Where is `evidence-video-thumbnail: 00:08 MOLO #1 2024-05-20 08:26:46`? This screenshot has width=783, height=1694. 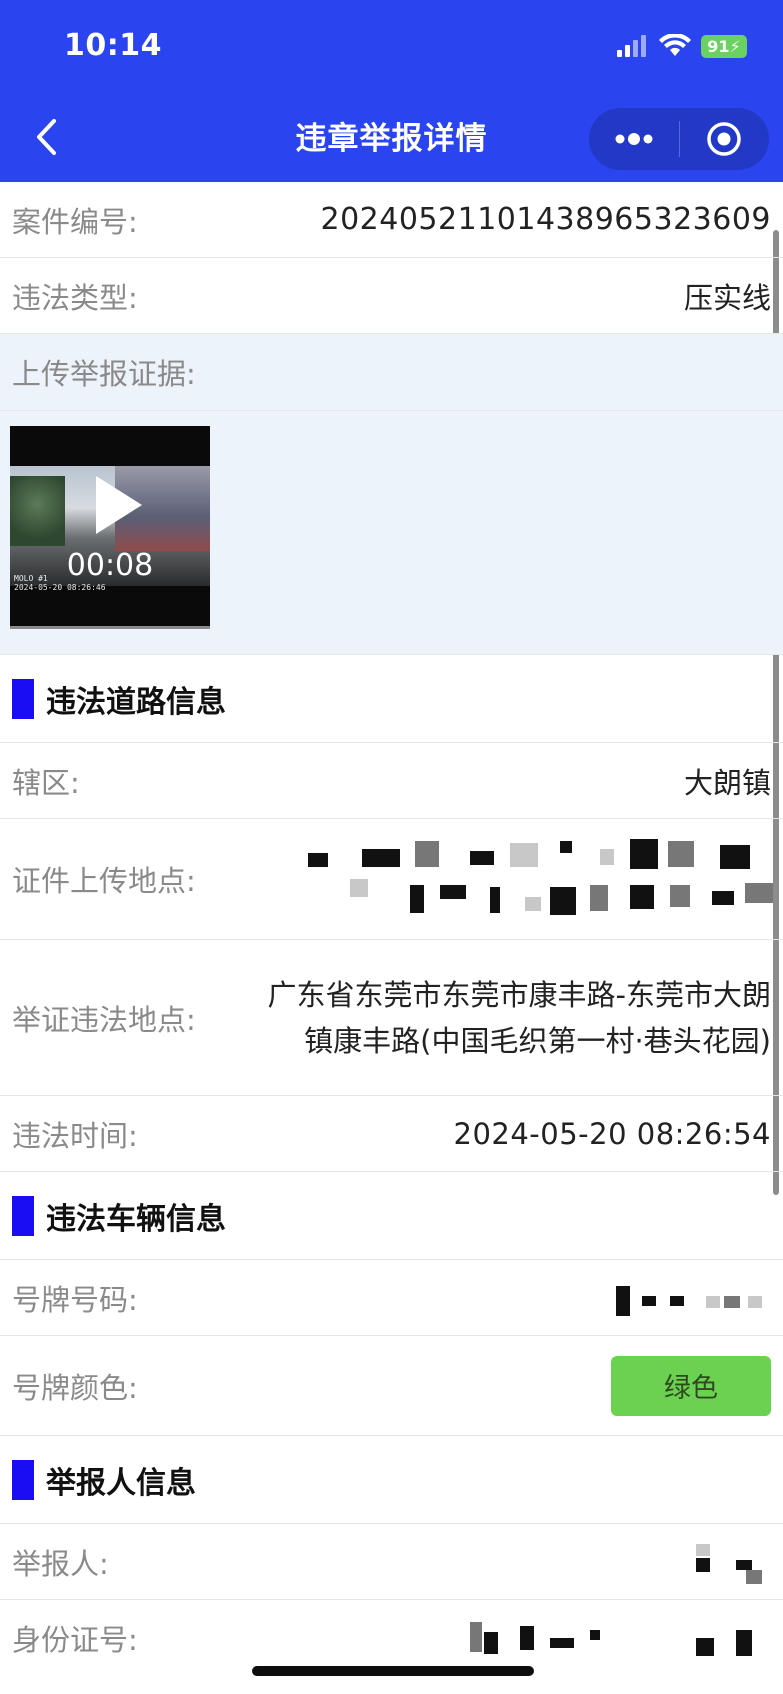
evidence-video-thumbnail: 00:08 MOLO #1 2024-05-20 08:26:46 is located at coordinates (110, 527).